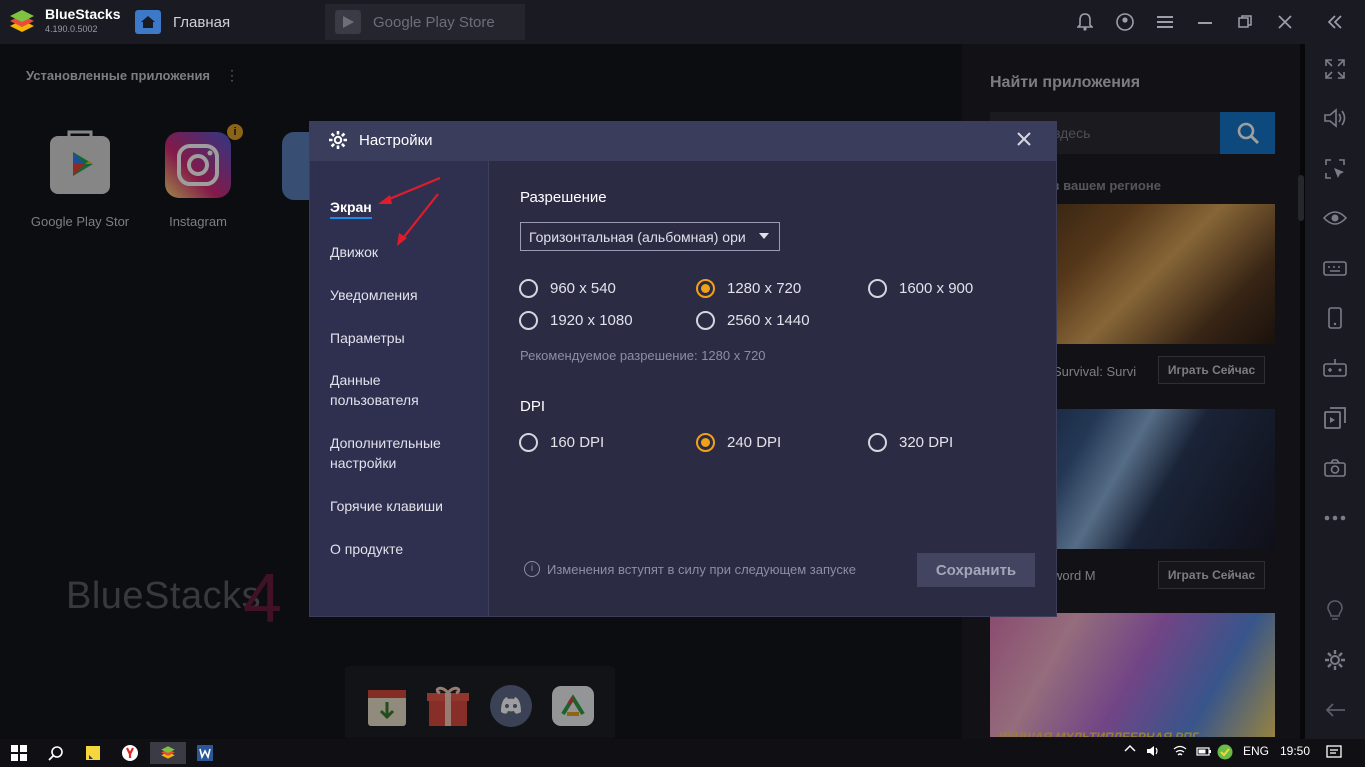  What do you see at coordinates (976, 570) in the screenshot?
I see `save-button: Сохранить` at bounding box center [976, 570].